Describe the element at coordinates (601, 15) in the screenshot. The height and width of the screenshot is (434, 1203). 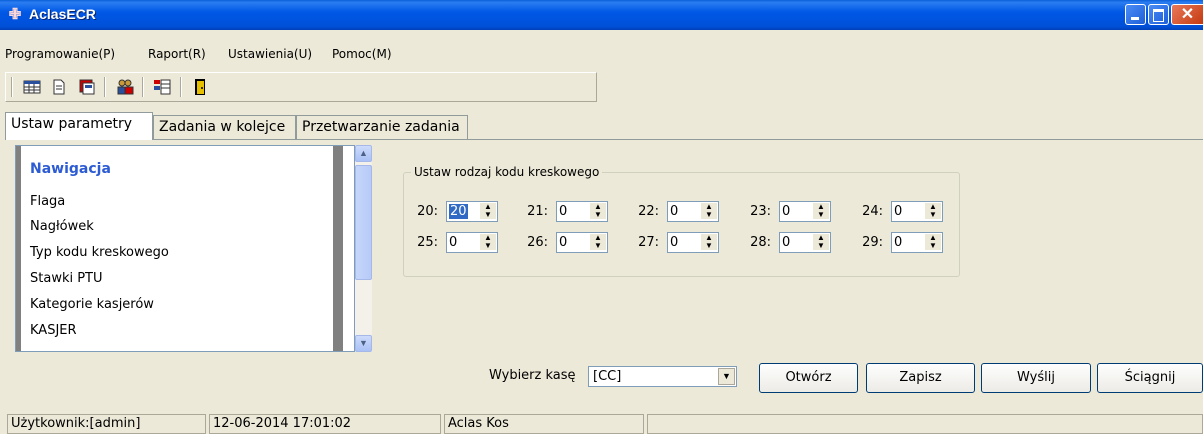
I see `title-bar: ✙ AclasECR ✕` at that location.